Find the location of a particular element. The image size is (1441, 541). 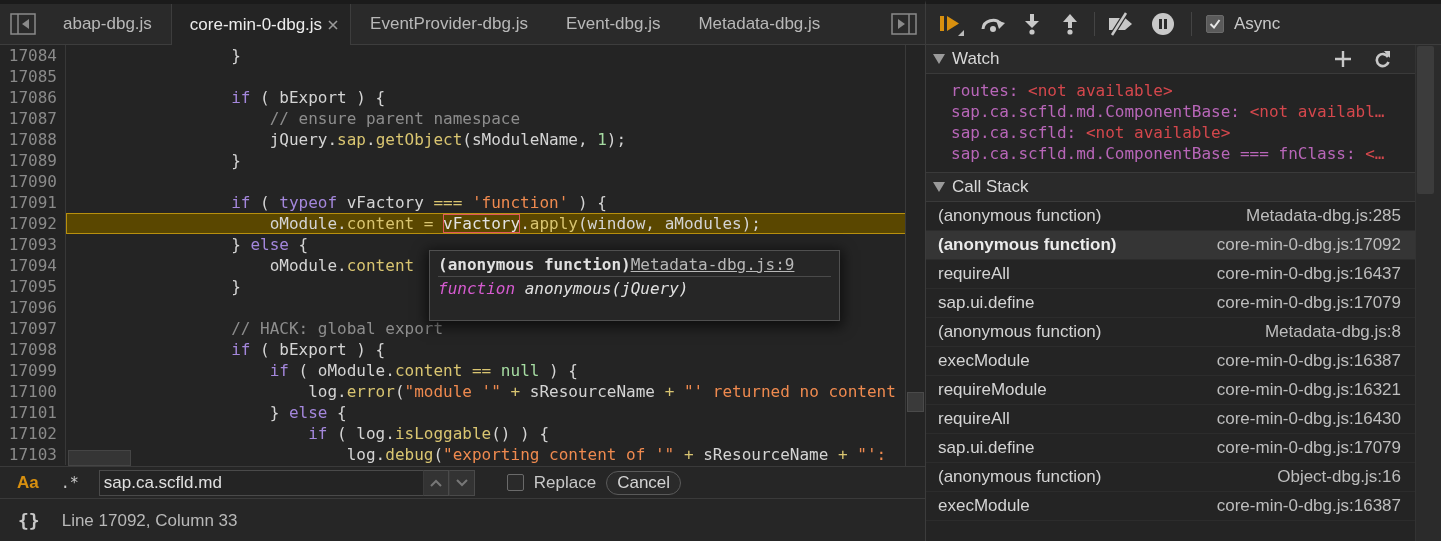

code-line: log.error("module '" + sResourceName + "' returned no content is located at coordinates (602, 391).